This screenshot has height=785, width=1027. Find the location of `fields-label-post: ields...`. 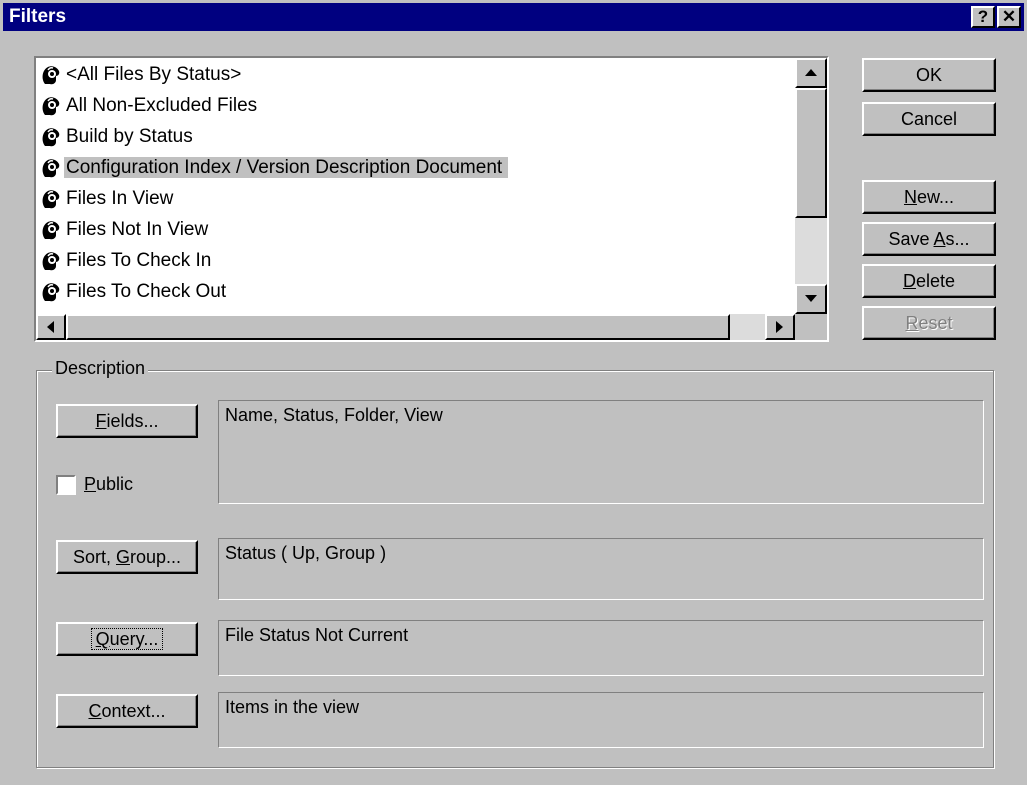

fields-label-post: ields... is located at coordinates (132, 421).